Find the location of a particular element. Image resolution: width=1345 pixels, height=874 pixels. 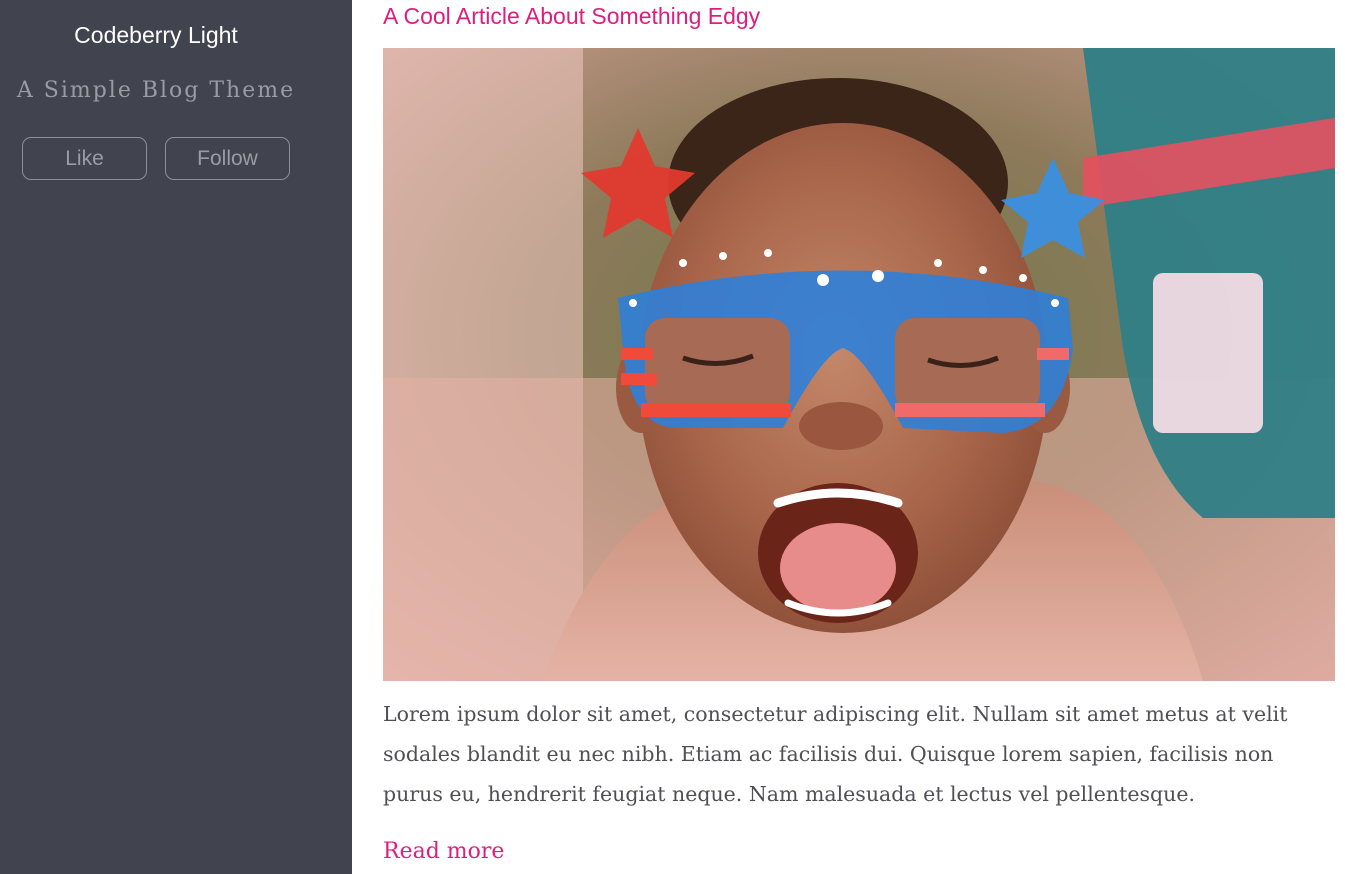

post-title-link: A Cool Article About Something Edgy is located at coordinates (571, 16).